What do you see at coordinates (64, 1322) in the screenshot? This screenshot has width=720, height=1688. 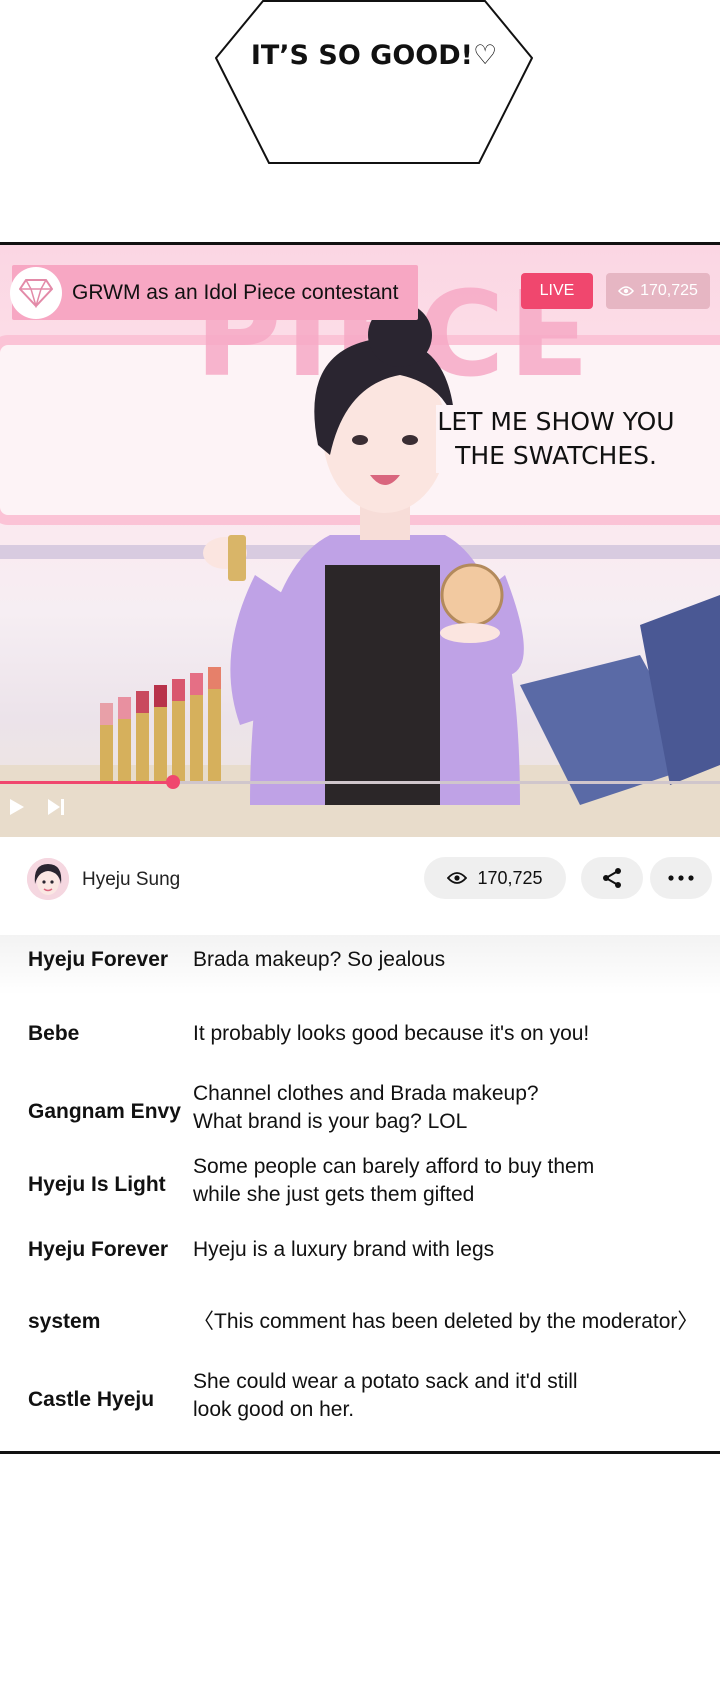 I see `chat-user: system` at bounding box center [64, 1322].